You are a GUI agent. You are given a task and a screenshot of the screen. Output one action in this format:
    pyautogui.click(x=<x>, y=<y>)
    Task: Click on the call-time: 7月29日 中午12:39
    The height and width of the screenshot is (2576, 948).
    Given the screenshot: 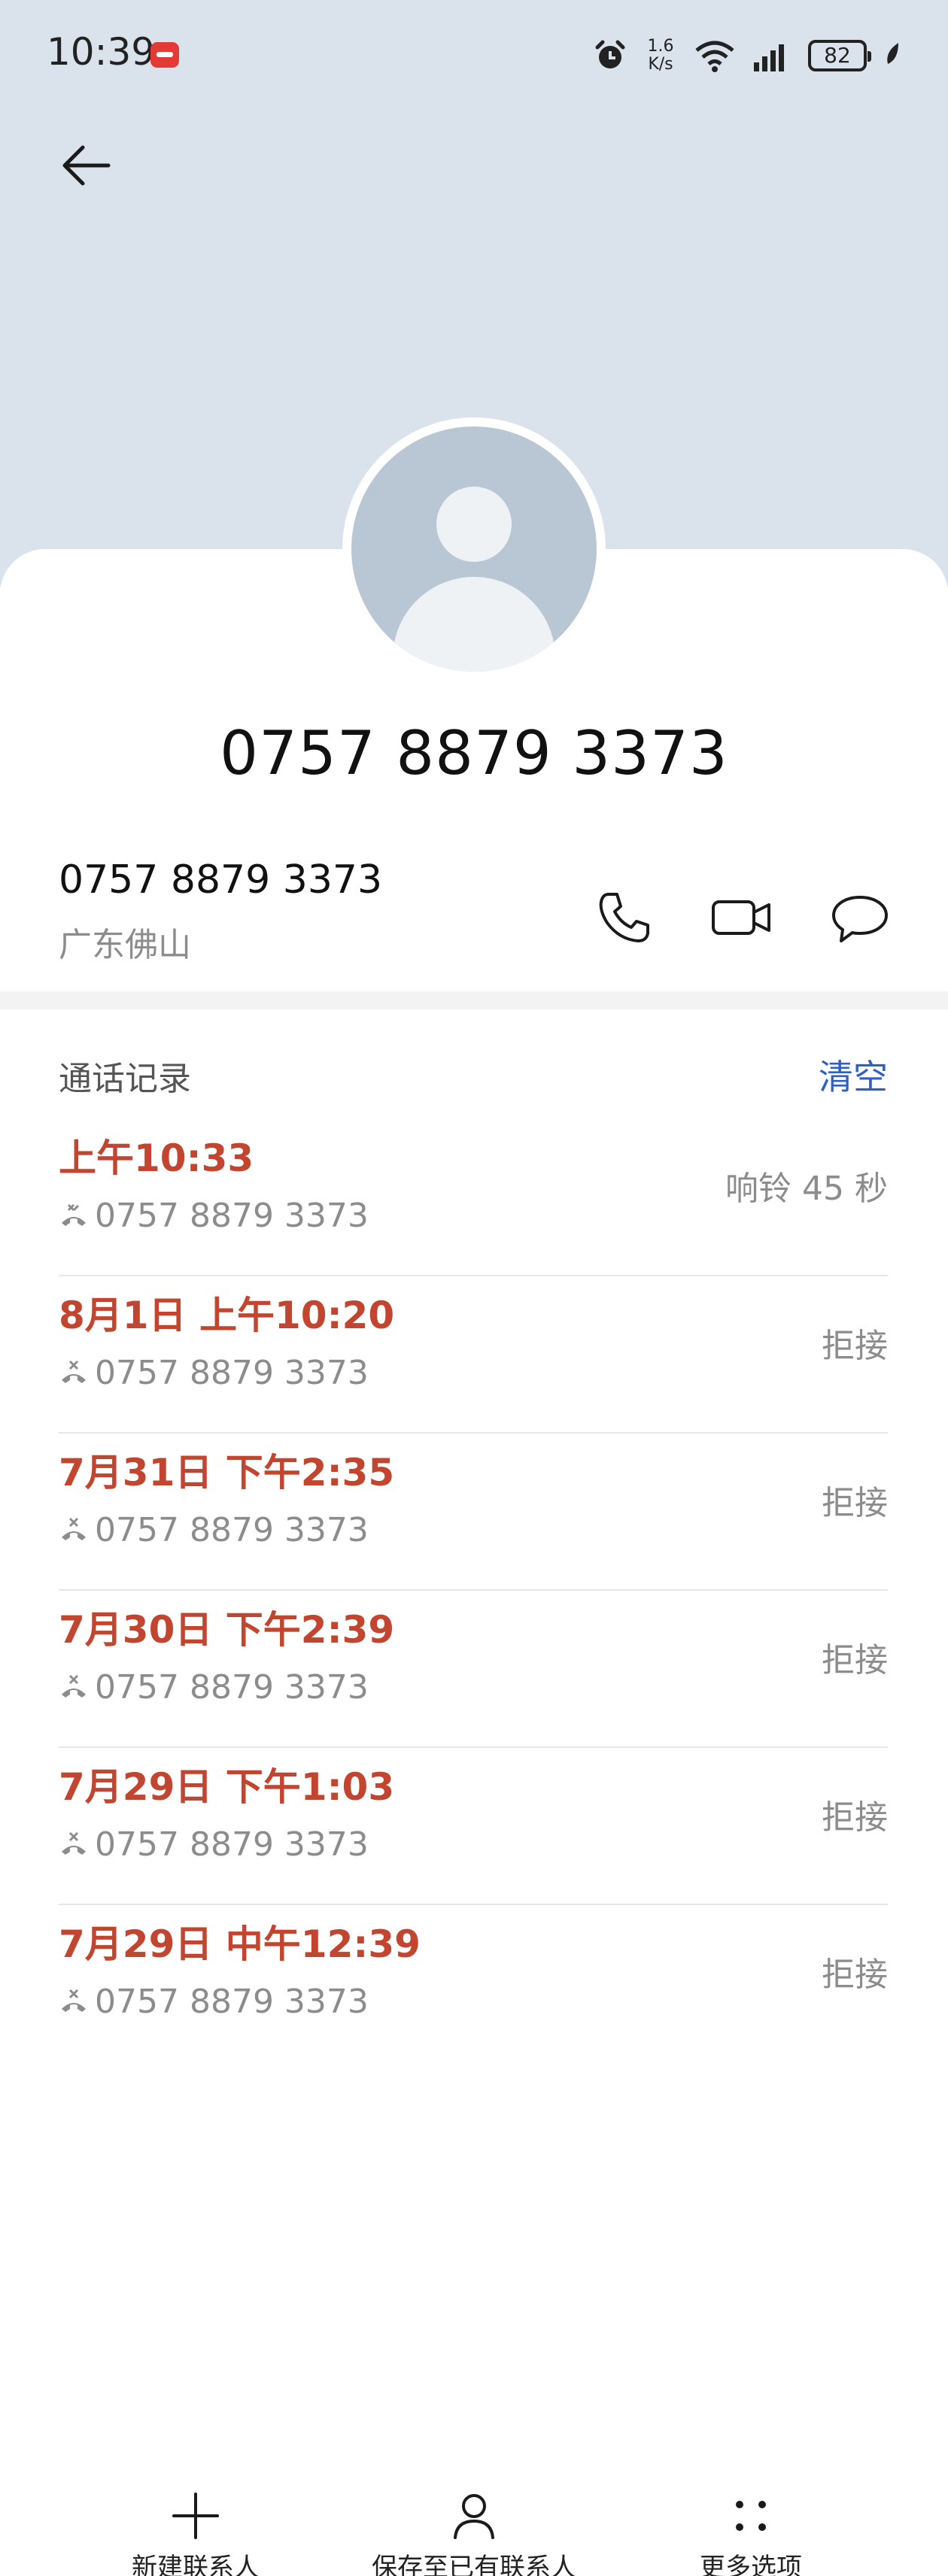 What is the action you would take?
    pyautogui.click(x=240, y=1944)
    